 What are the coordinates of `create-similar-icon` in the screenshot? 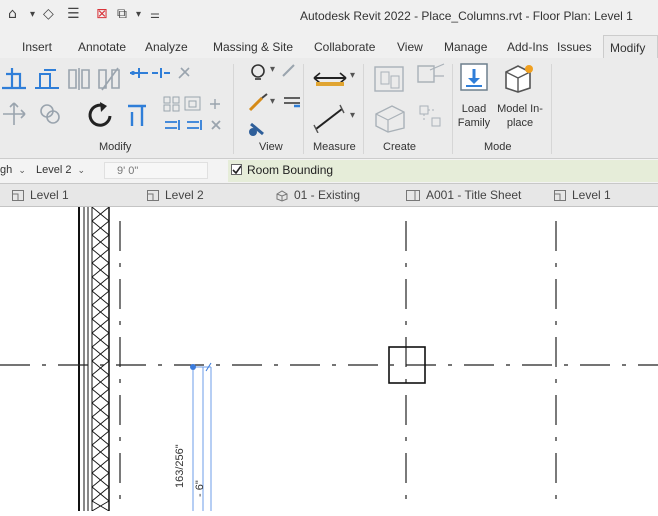 It's located at (390, 117).